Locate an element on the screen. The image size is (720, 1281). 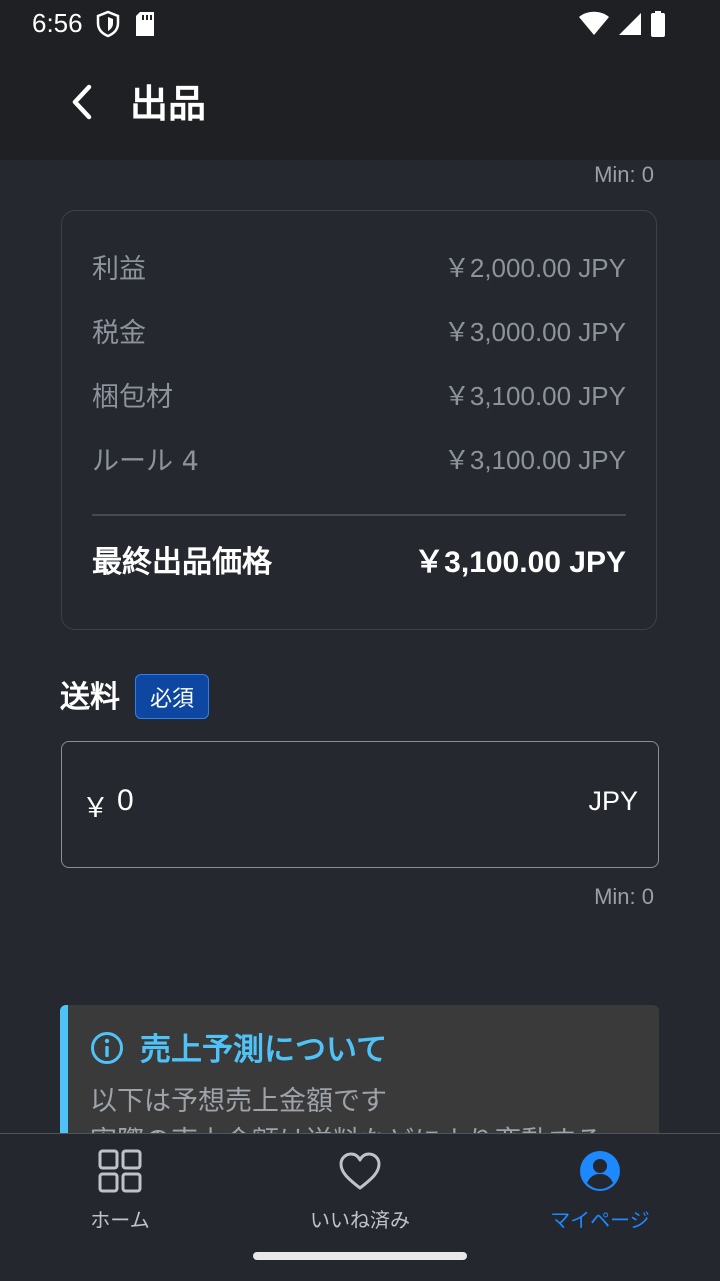
nav-item-home: ホーム is located at coordinates (120, 1193).